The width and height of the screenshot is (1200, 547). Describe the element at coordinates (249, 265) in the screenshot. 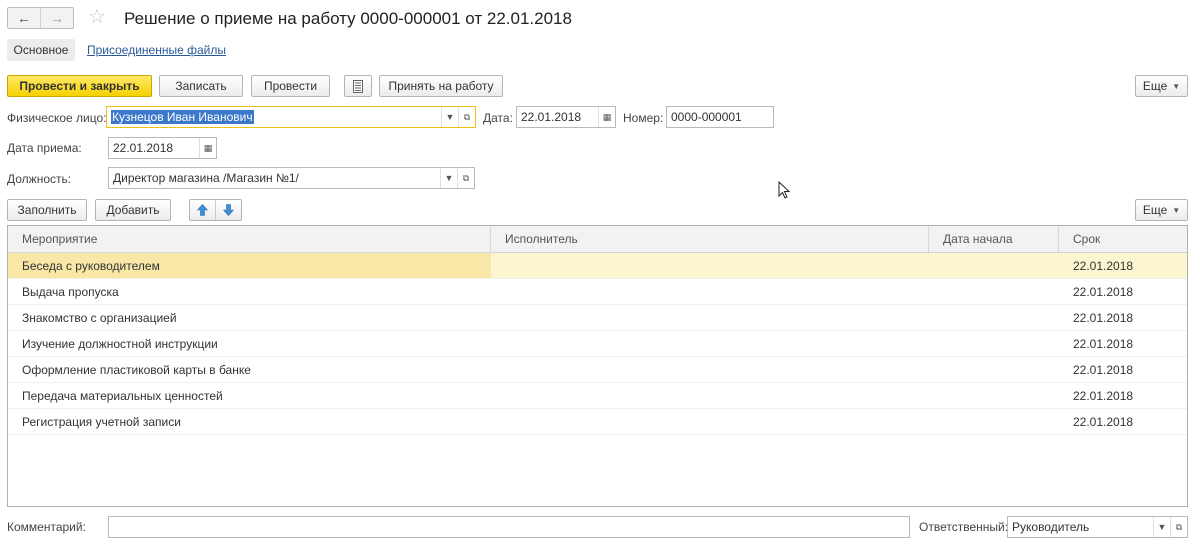

I see `cell-event: Беседа с руководителем` at that location.